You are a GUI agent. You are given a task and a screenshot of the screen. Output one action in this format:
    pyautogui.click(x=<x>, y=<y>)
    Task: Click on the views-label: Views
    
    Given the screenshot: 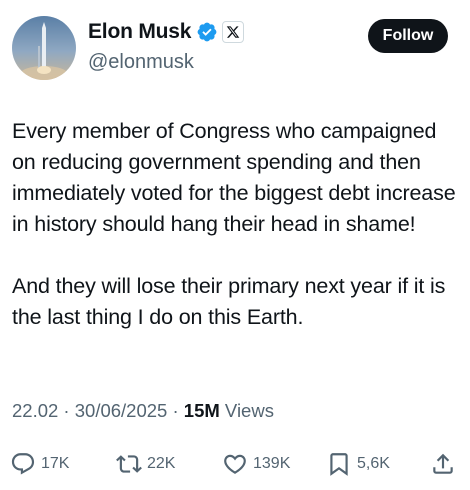 What is the action you would take?
    pyautogui.click(x=246, y=410)
    